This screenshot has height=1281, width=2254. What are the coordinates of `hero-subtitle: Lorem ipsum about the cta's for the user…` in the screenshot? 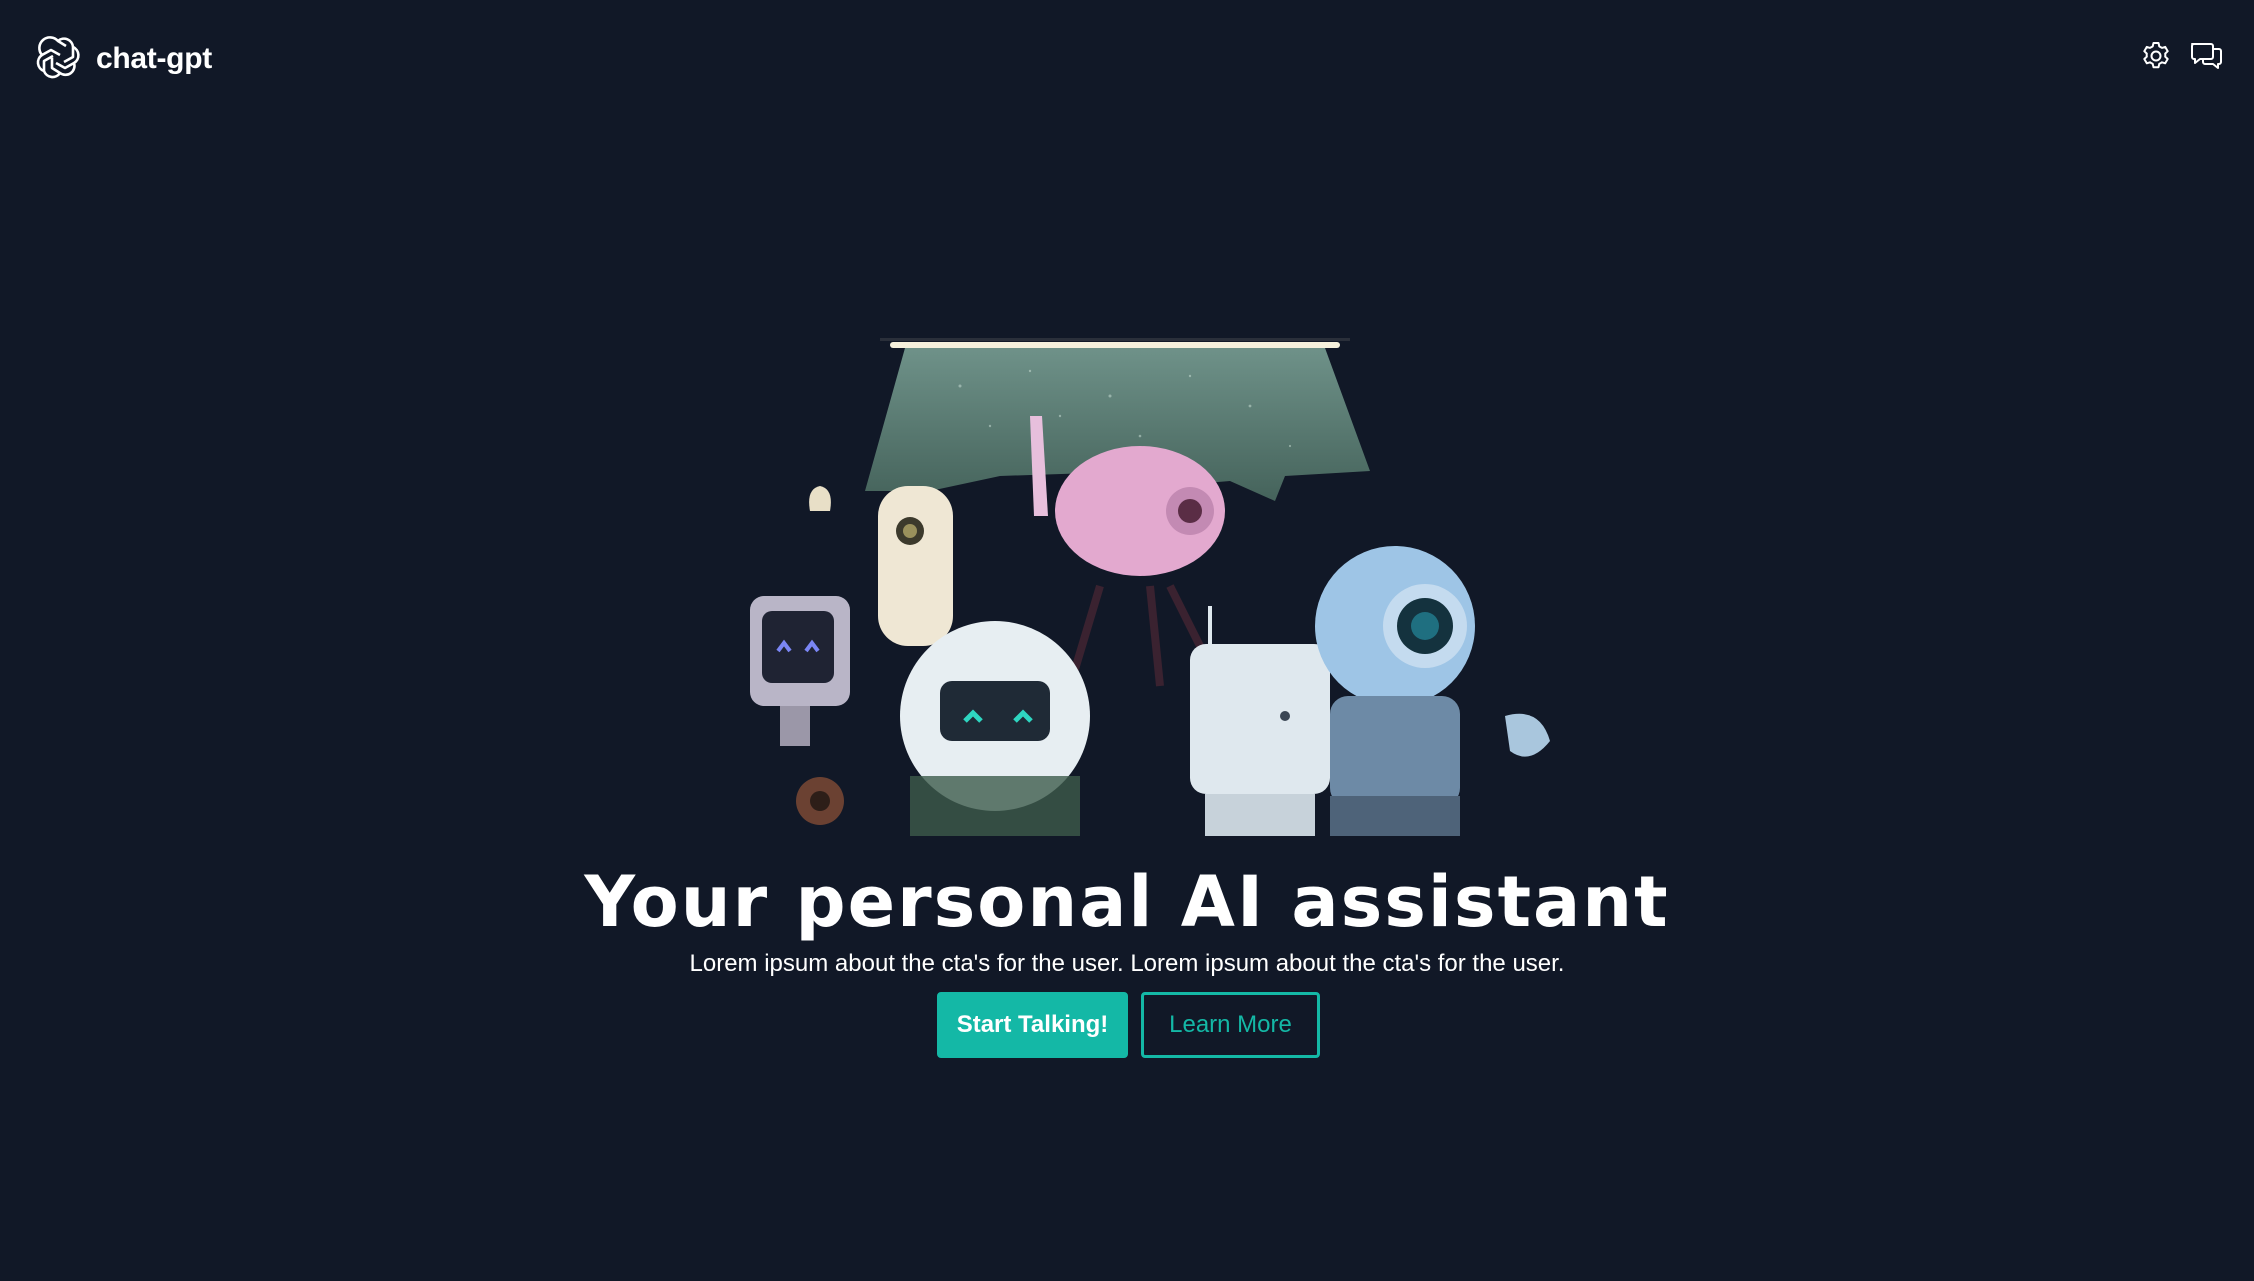 It's located at (1127, 963).